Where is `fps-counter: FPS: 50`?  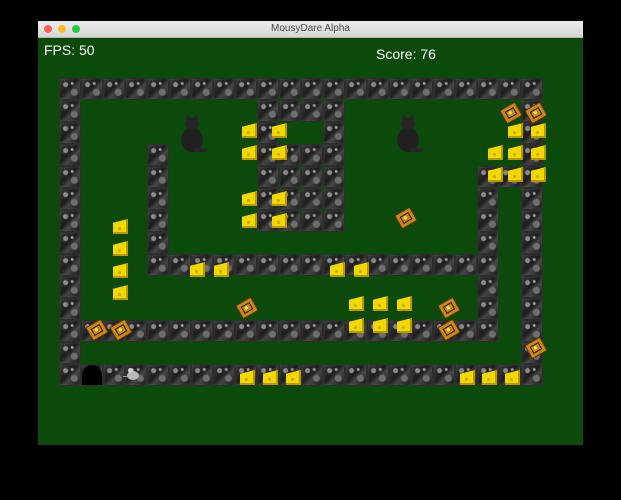
fps-counter: FPS: 50 is located at coordinates (69, 50).